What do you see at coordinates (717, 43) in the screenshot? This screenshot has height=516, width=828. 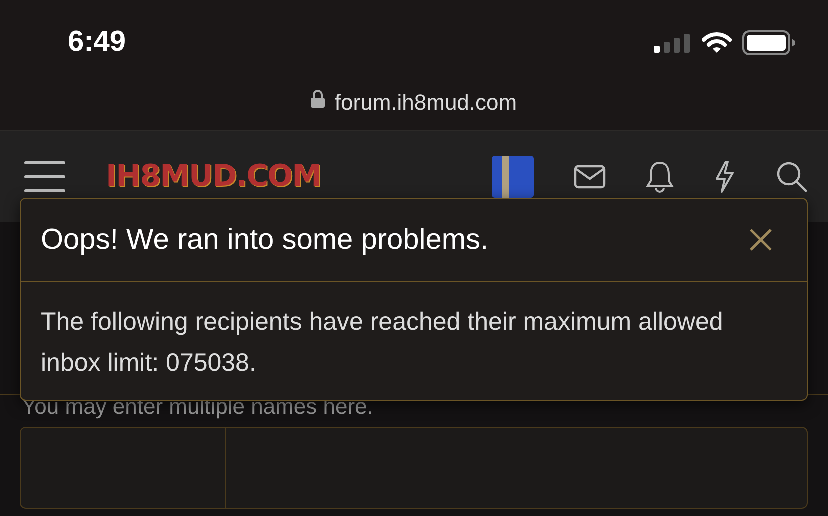 I see `wifi-icon` at bounding box center [717, 43].